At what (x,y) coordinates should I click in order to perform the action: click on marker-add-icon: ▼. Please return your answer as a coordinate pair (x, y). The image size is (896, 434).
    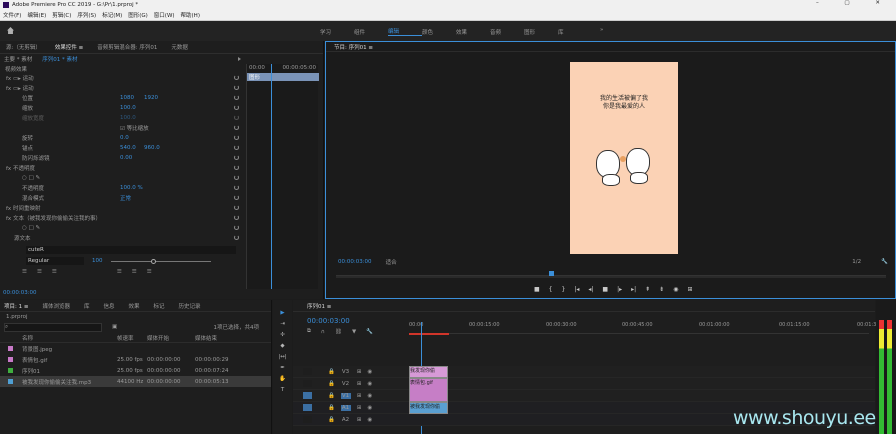
    Looking at the image, I should click on (354, 332).